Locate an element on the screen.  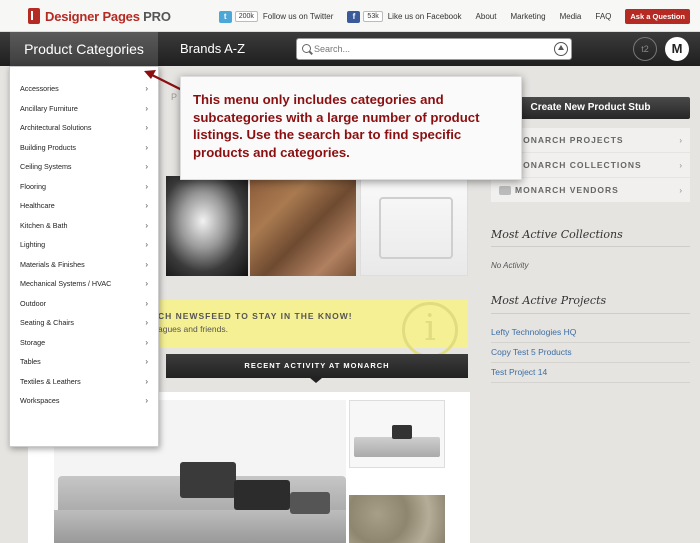
menu-item-flooring: Flooring › is located at coordinates (84, 187).